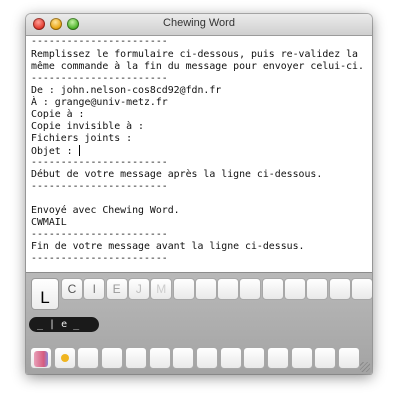  What do you see at coordinates (105, 210) in the screenshot?
I see `text-line: Envoyé avec Chewing Word.` at bounding box center [105, 210].